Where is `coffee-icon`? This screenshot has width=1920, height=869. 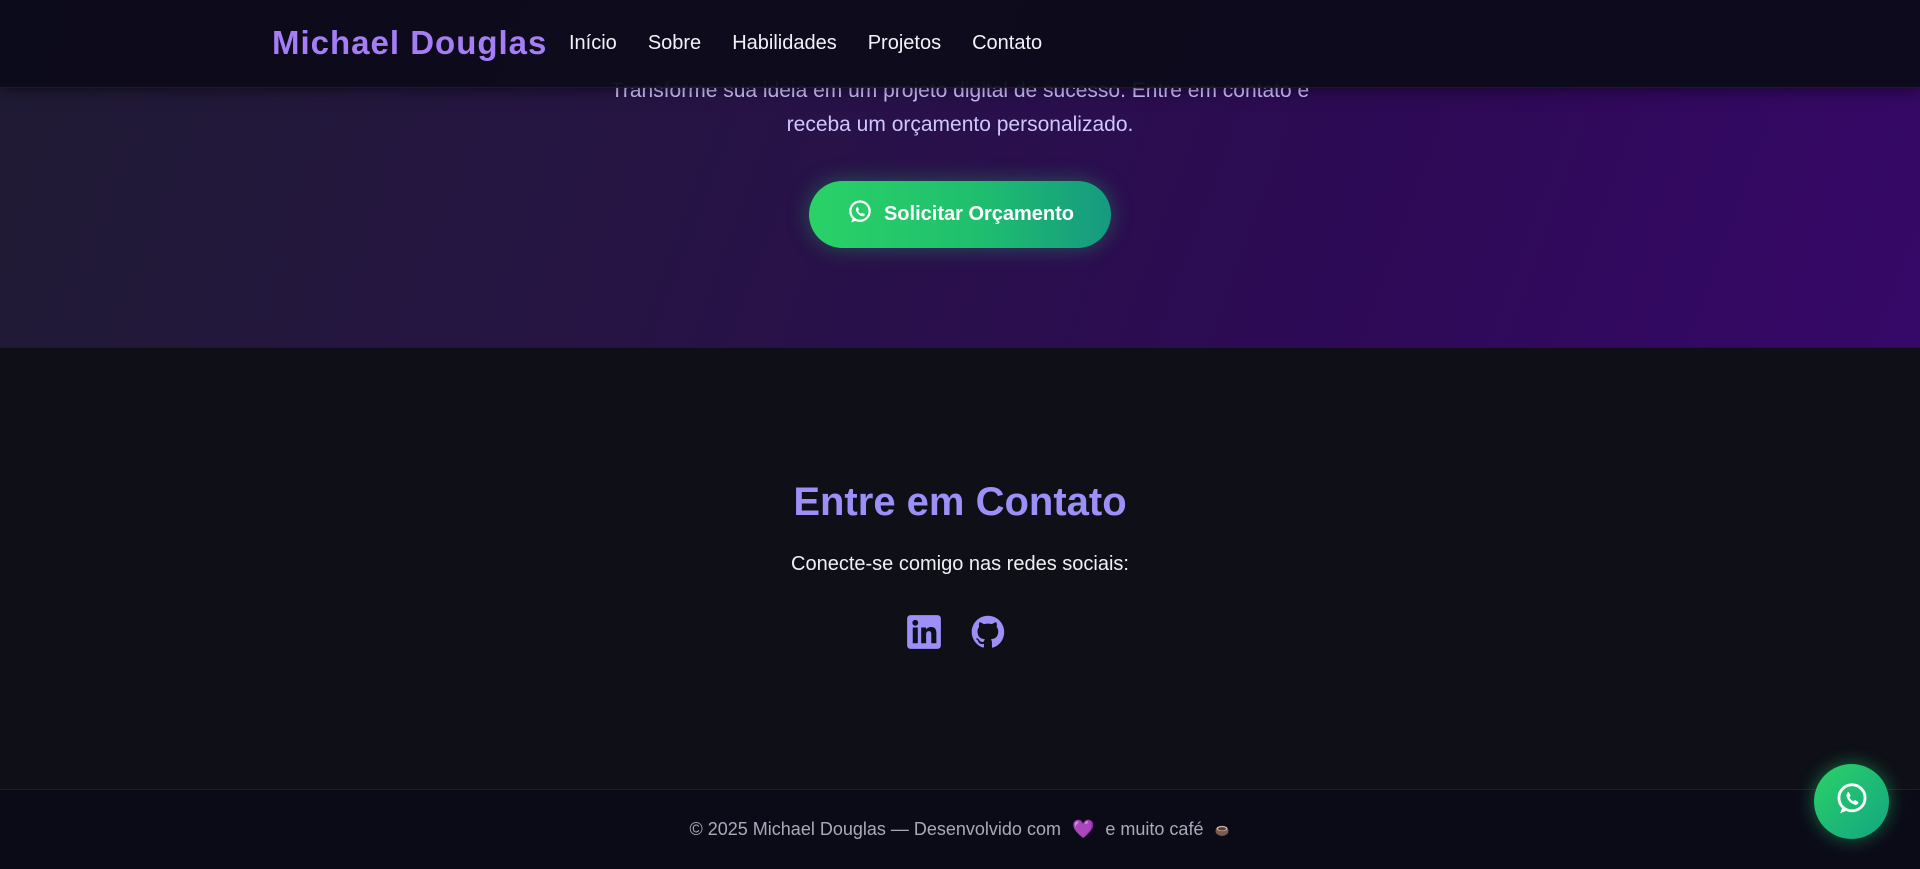 coffee-icon is located at coordinates (1222, 829).